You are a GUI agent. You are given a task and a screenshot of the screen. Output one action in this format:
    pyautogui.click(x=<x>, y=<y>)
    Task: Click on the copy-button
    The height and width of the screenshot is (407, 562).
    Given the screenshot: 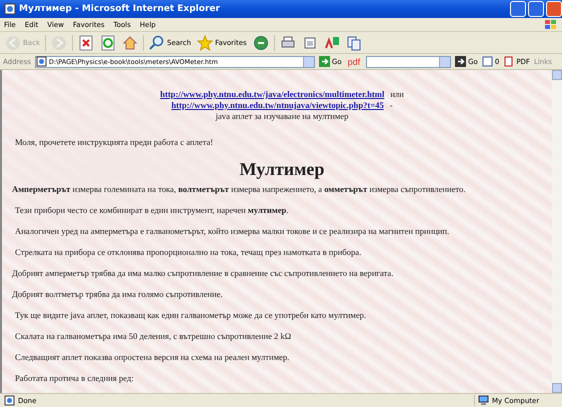 What is the action you would take?
    pyautogui.click(x=353, y=43)
    